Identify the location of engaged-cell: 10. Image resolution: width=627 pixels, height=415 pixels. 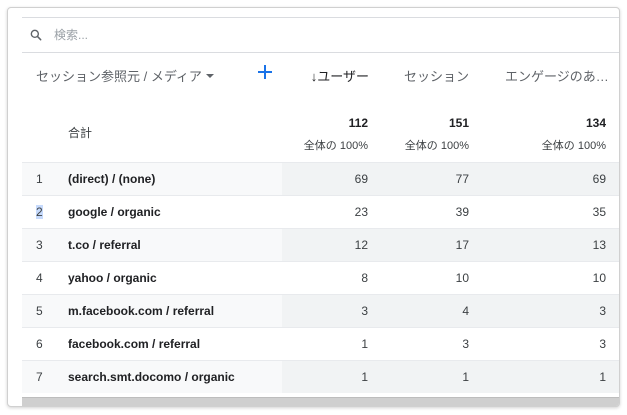
(599, 278).